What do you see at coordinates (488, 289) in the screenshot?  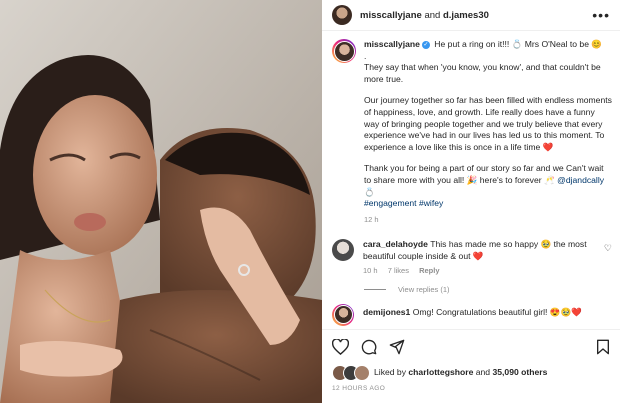 I see `view-replies: View replies (1)` at bounding box center [488, 289].